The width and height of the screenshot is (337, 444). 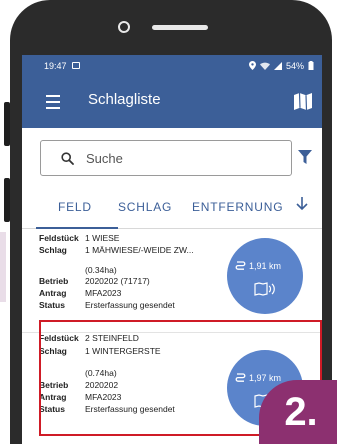 What do you see at coordinates (180, 27) in the screenshot?
I see `phone-speaker` at bounding box center [180, 27].